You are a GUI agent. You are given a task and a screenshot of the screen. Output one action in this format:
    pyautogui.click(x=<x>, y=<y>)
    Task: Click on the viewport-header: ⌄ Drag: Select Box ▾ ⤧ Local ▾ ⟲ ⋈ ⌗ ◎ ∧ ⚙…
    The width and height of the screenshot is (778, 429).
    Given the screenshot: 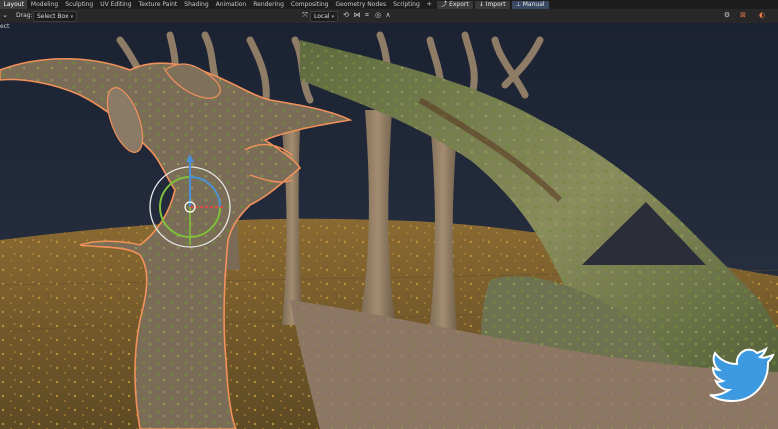 What is the action you would take?
    pyautogui.click(x=389, y=16)
    